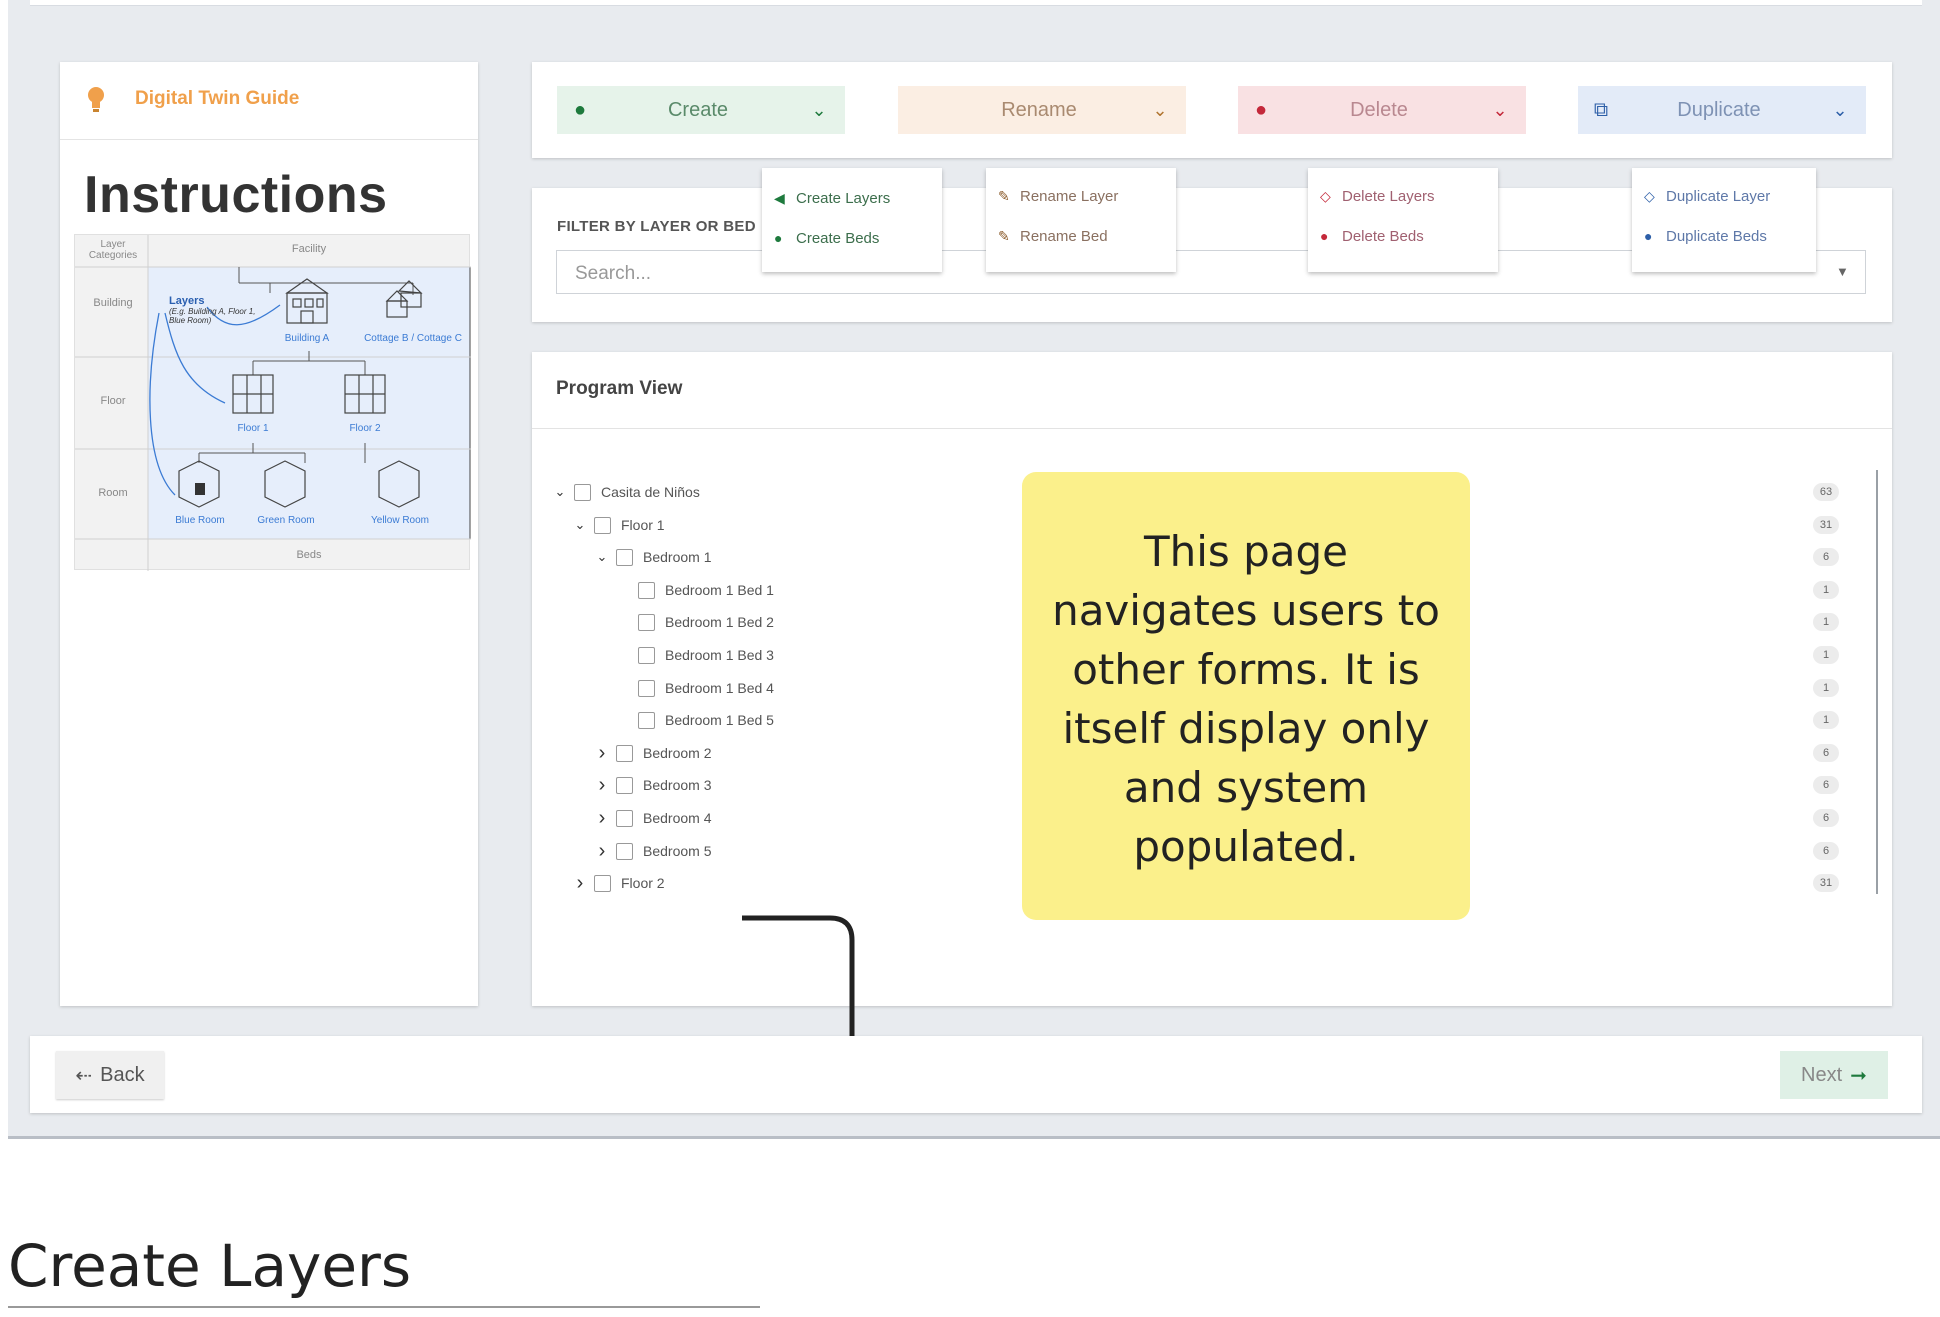 Image resolution: width=1940 pixels, height=1317 pixels. What do you see at coordinates (1877, 682) in the screenshot?
I see `scrollbar` at bounding box center [1877, 682].